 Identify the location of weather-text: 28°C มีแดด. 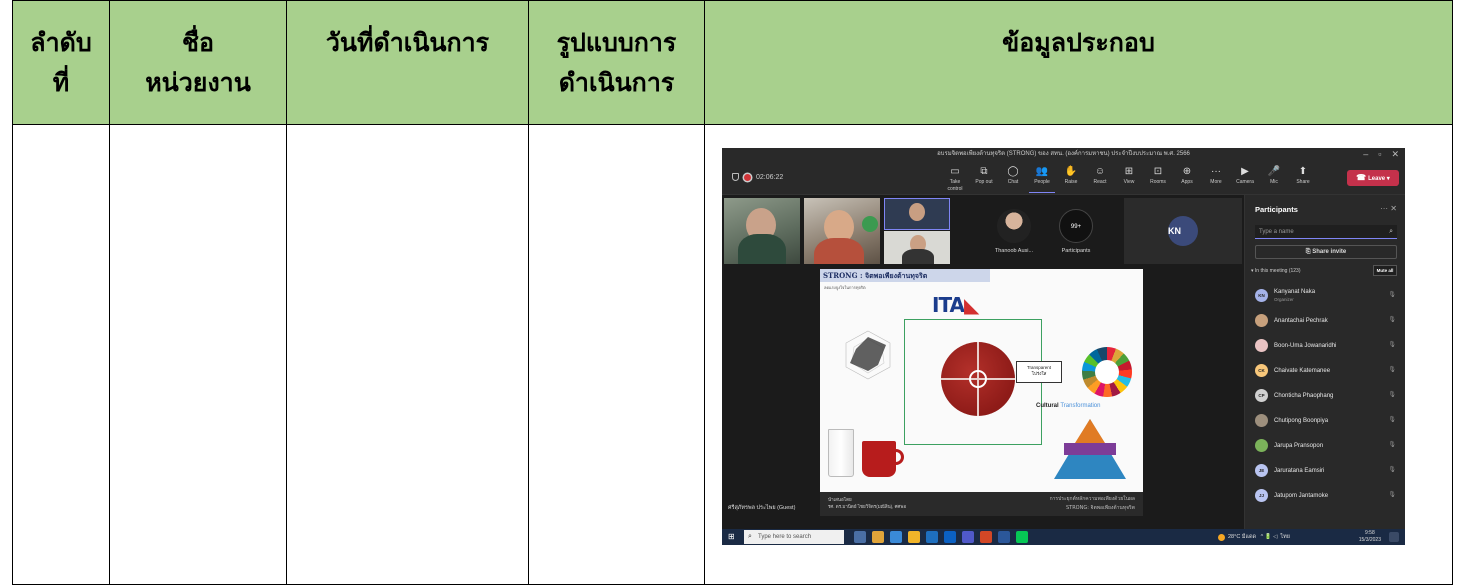
(1242, 537).